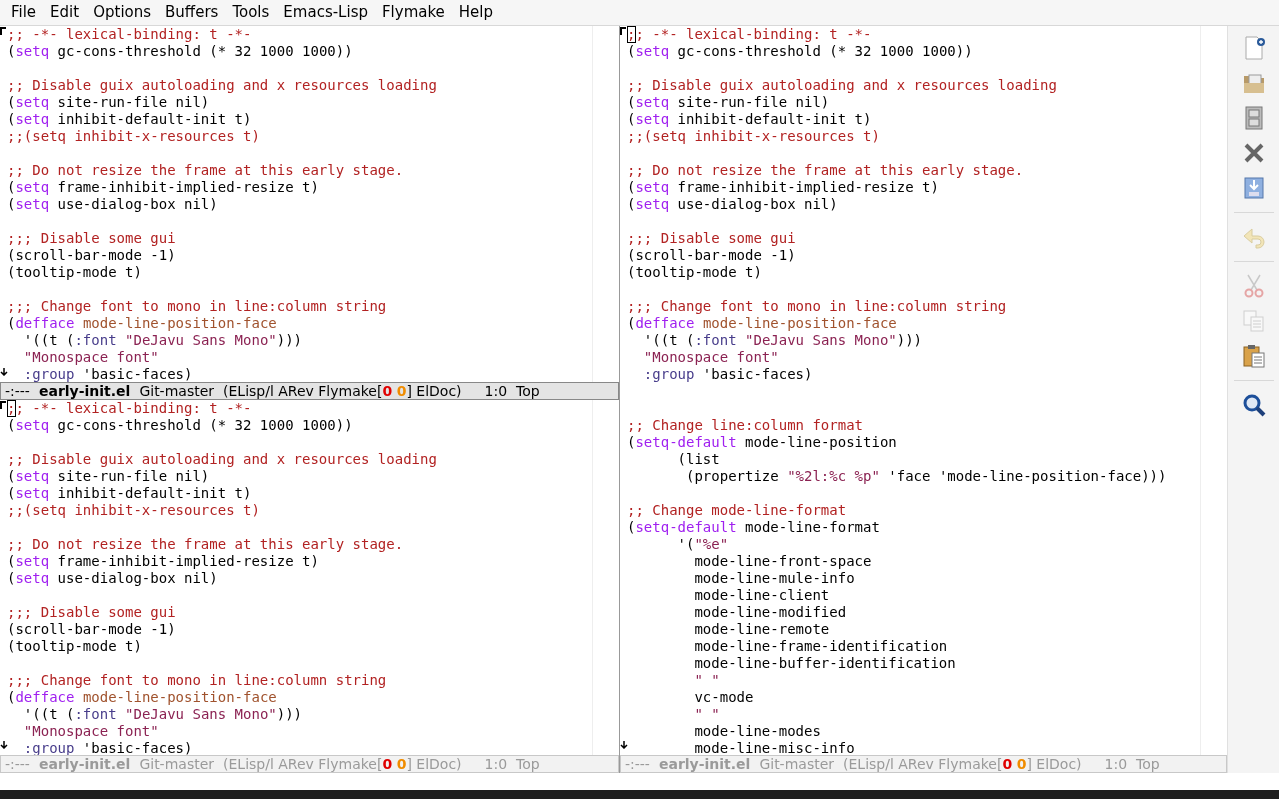 The image size is (1279, 799). Describe the element at coordinates (926, 476) in the screenshot. I see `code-line: (propertize "%2l:%c %p" 'face 'mode-line-position-face)))` at that location.